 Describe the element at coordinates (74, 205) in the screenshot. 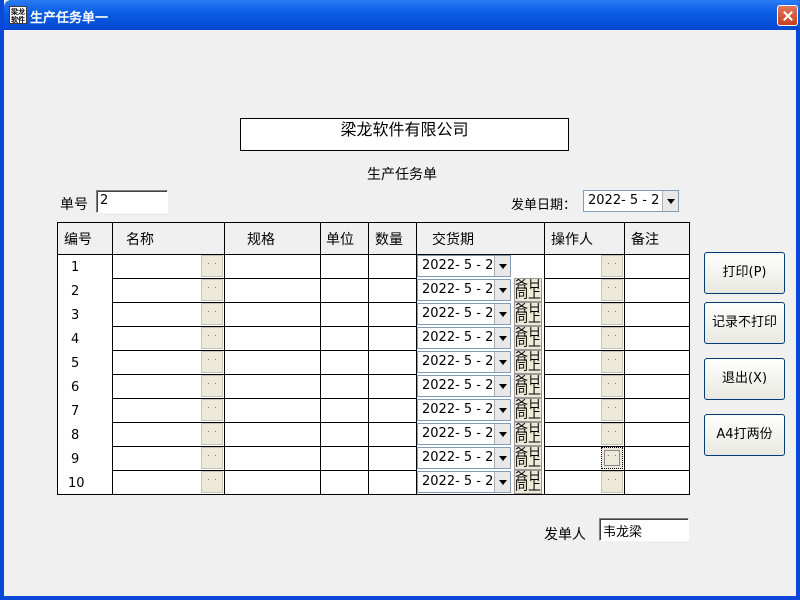

I see `order-no-label: 单号` at that location.